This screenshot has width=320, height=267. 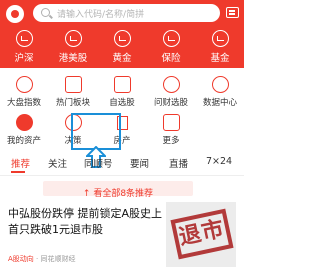 What do you see at coordinates (24, 38) in the screenshot?
I see `shanghai-shenzhen-icon` at bounding box center [24, 38].